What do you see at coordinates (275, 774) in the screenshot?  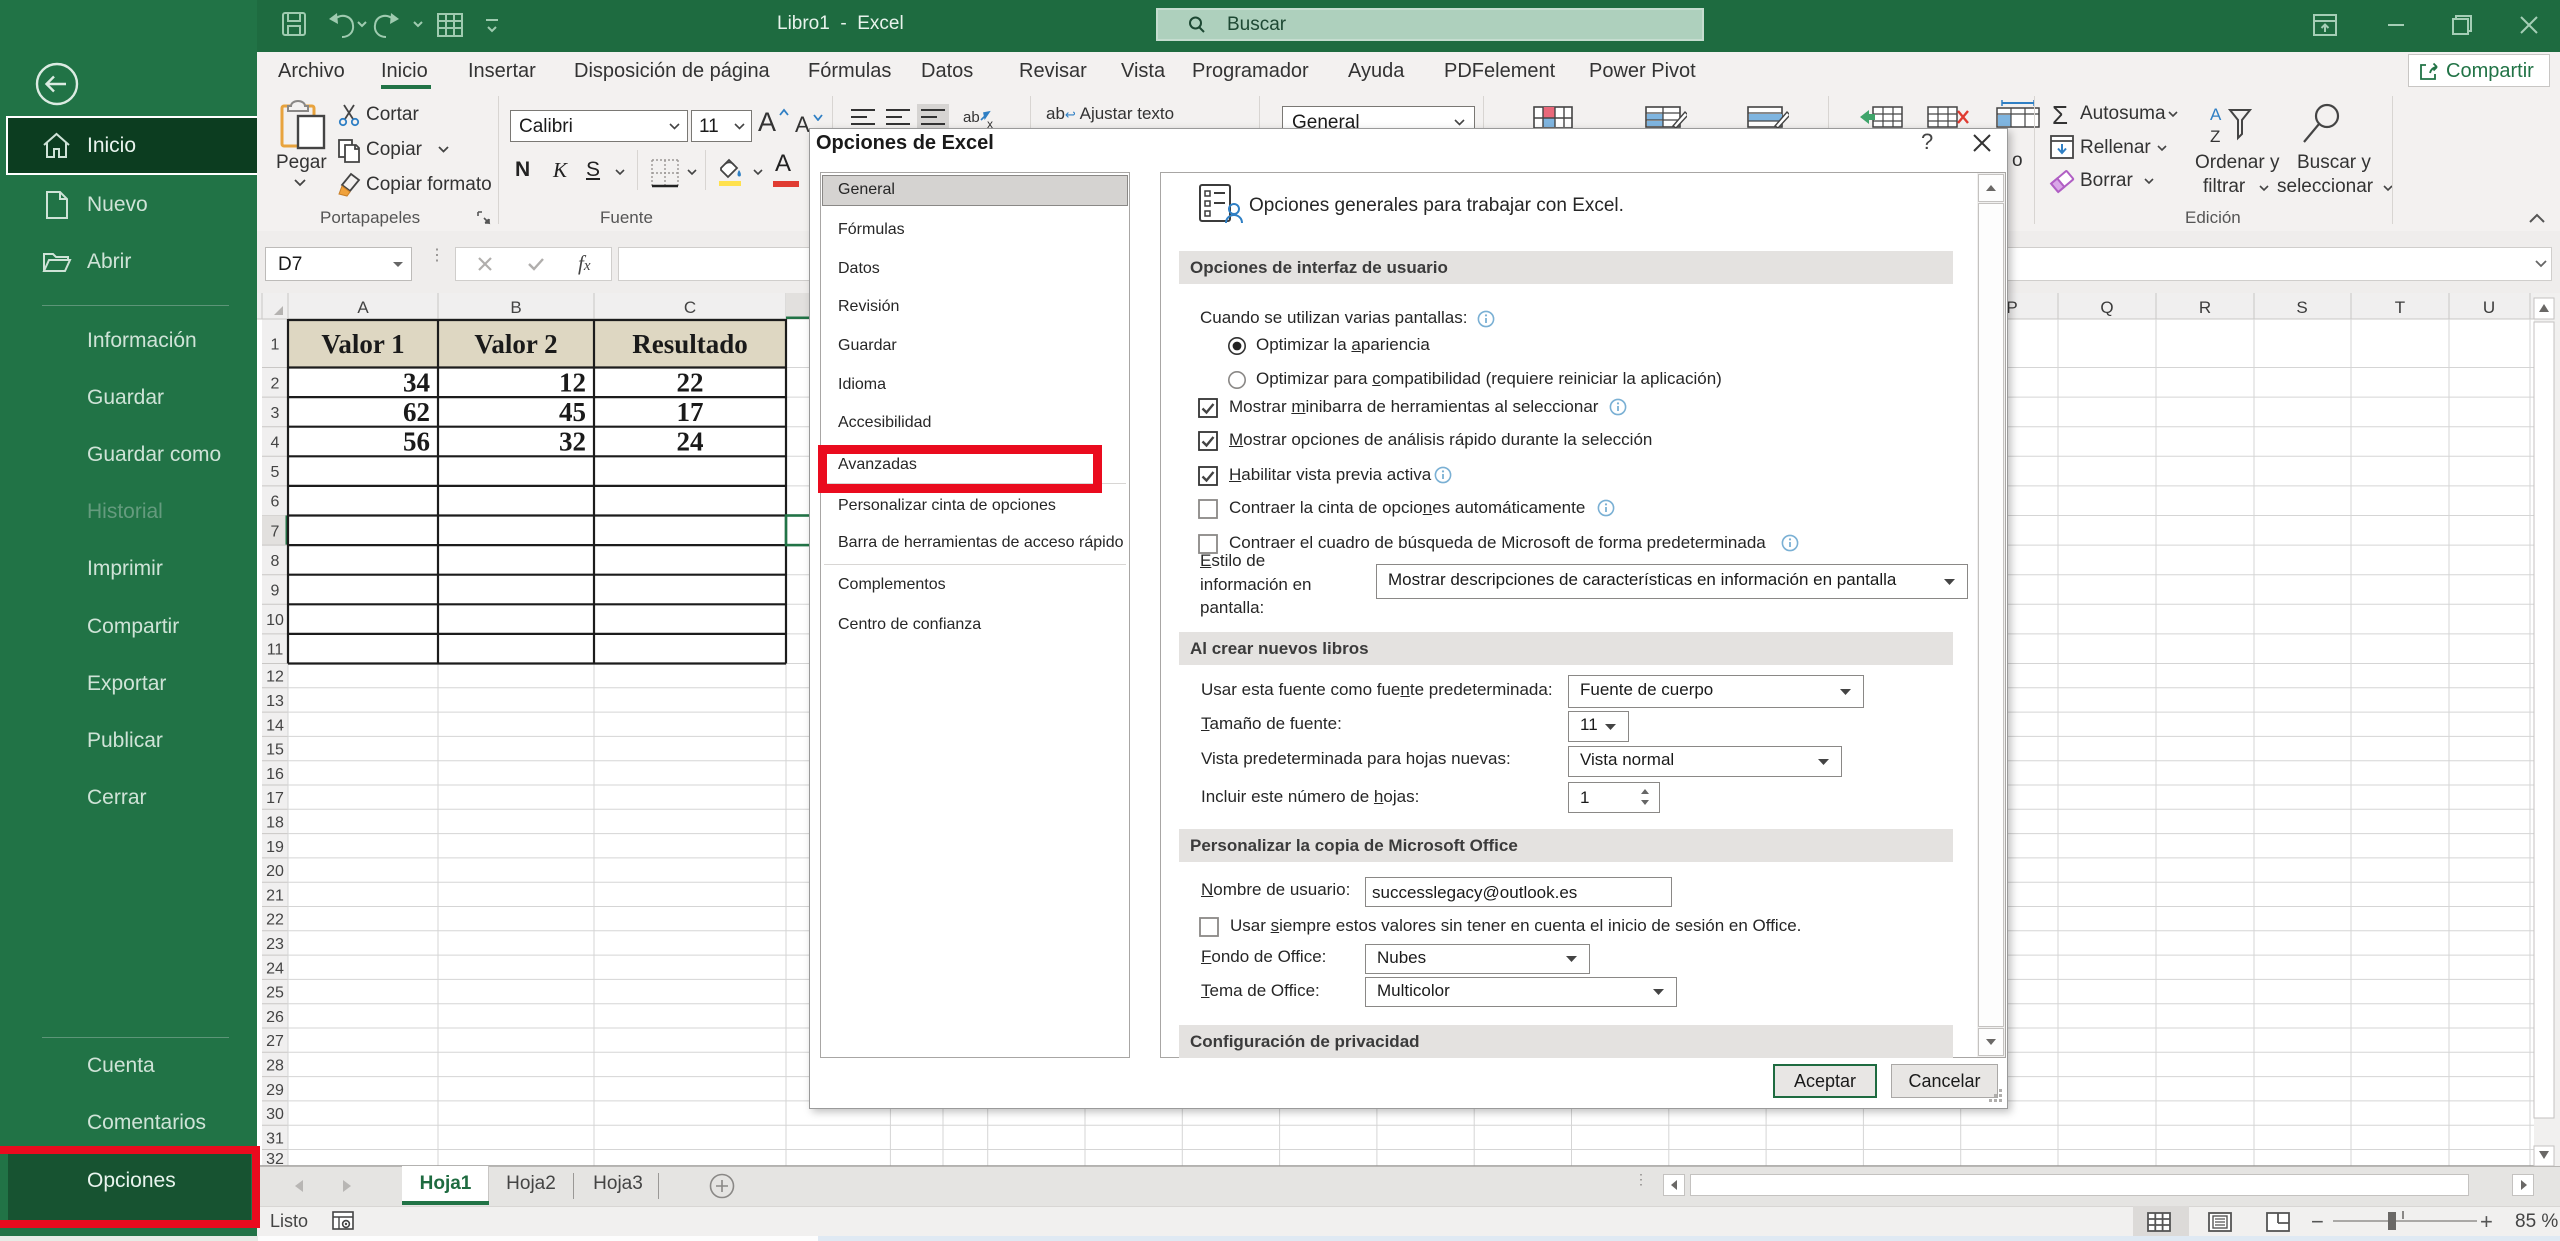 I see `svg-text: 16` at bounding box center [275, 774].